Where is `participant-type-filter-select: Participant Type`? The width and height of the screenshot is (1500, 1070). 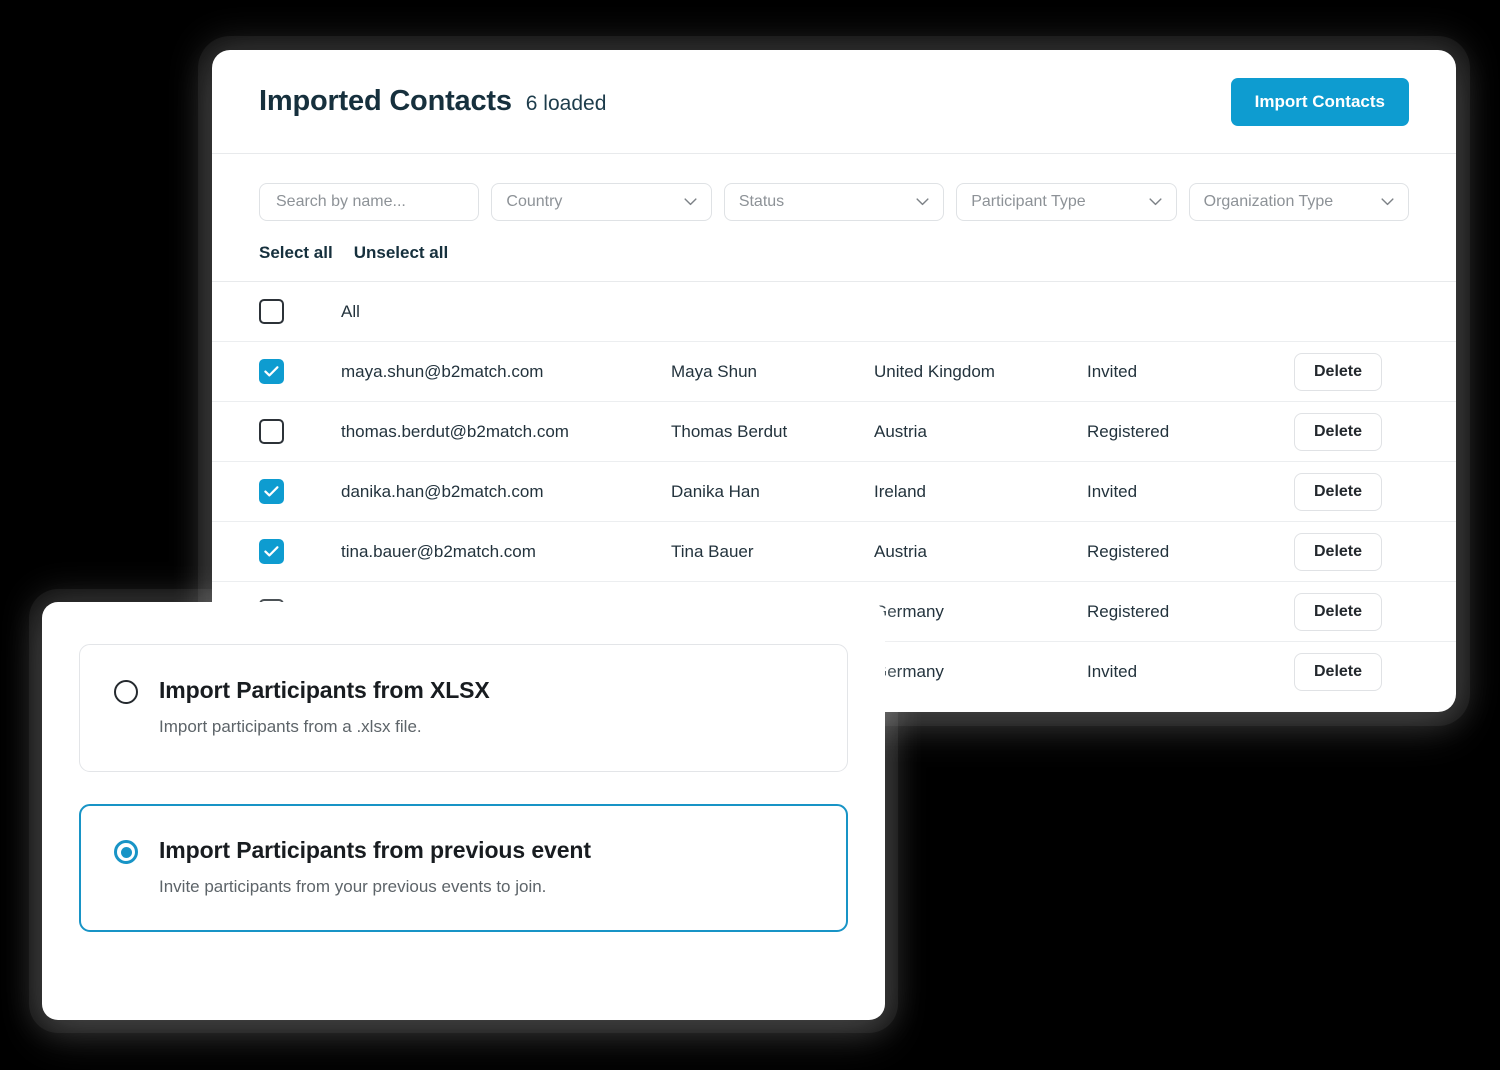
participant-type-filter-select: Participant Type is located at coordinates (1066, 202).